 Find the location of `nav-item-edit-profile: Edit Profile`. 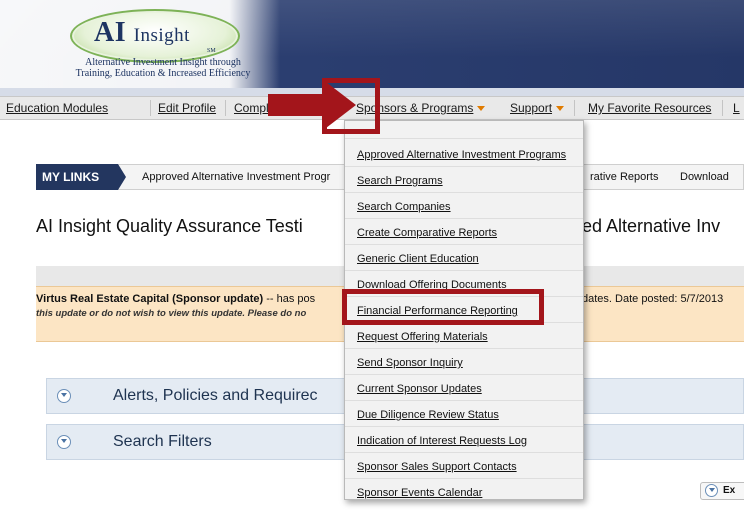

nav-item-edit-profile: Edit Profile is located at coordinates (187, 108).